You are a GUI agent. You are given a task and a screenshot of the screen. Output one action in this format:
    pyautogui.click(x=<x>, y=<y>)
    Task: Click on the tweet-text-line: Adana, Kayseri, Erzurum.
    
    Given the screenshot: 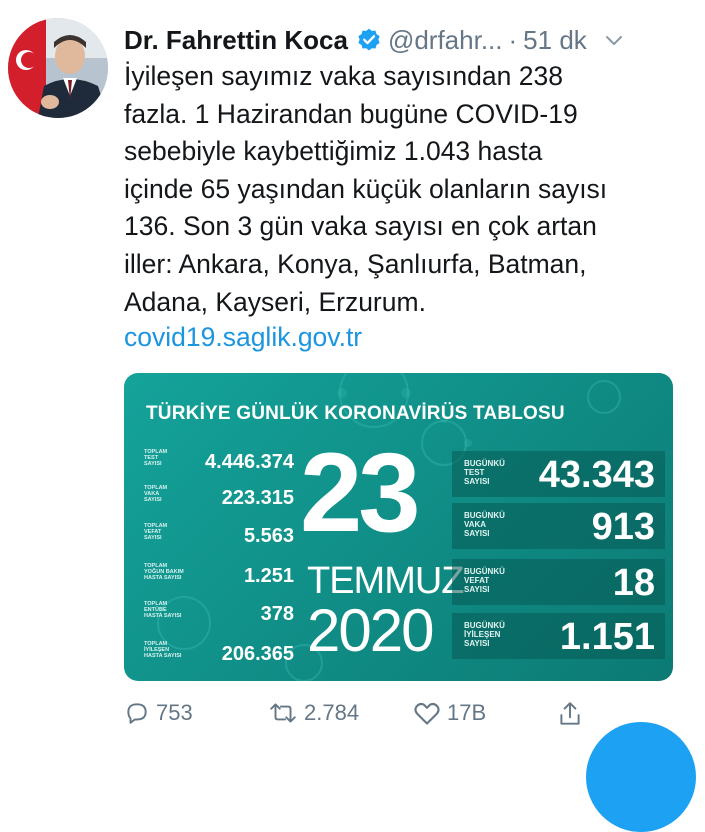 What is the action you would take?
    pyautogui.click(x=275, y=301)
    